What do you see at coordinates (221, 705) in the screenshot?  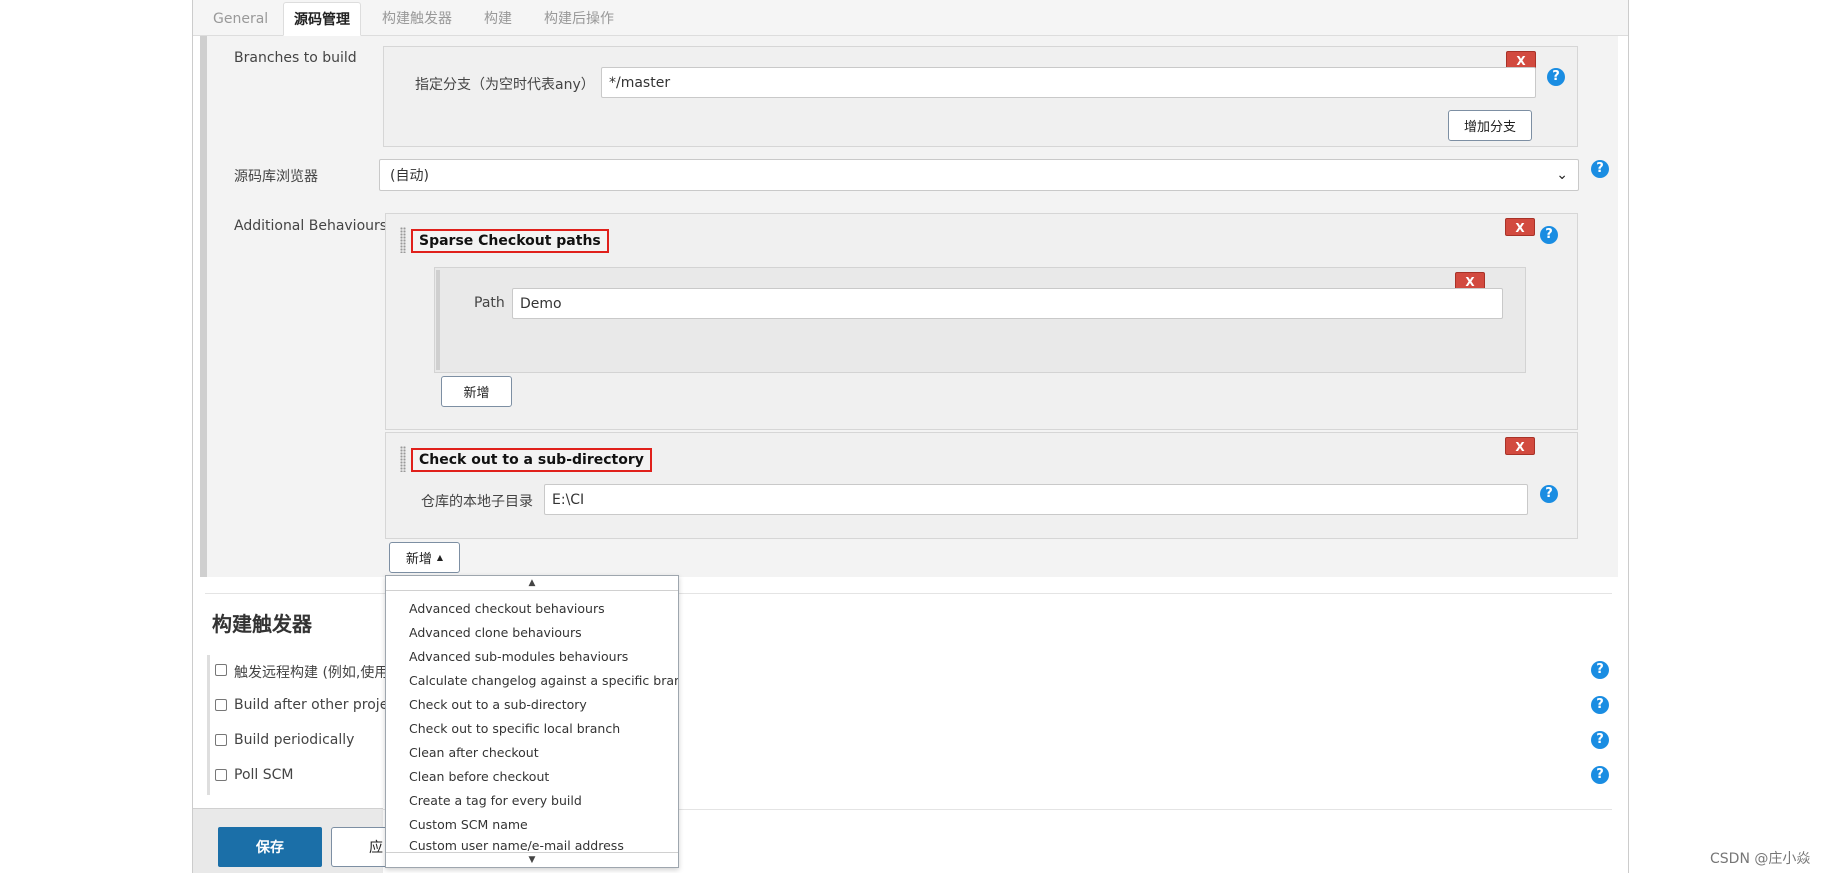 I see `trigger-after-projects-checkbox` at bounding box center [221, 705].